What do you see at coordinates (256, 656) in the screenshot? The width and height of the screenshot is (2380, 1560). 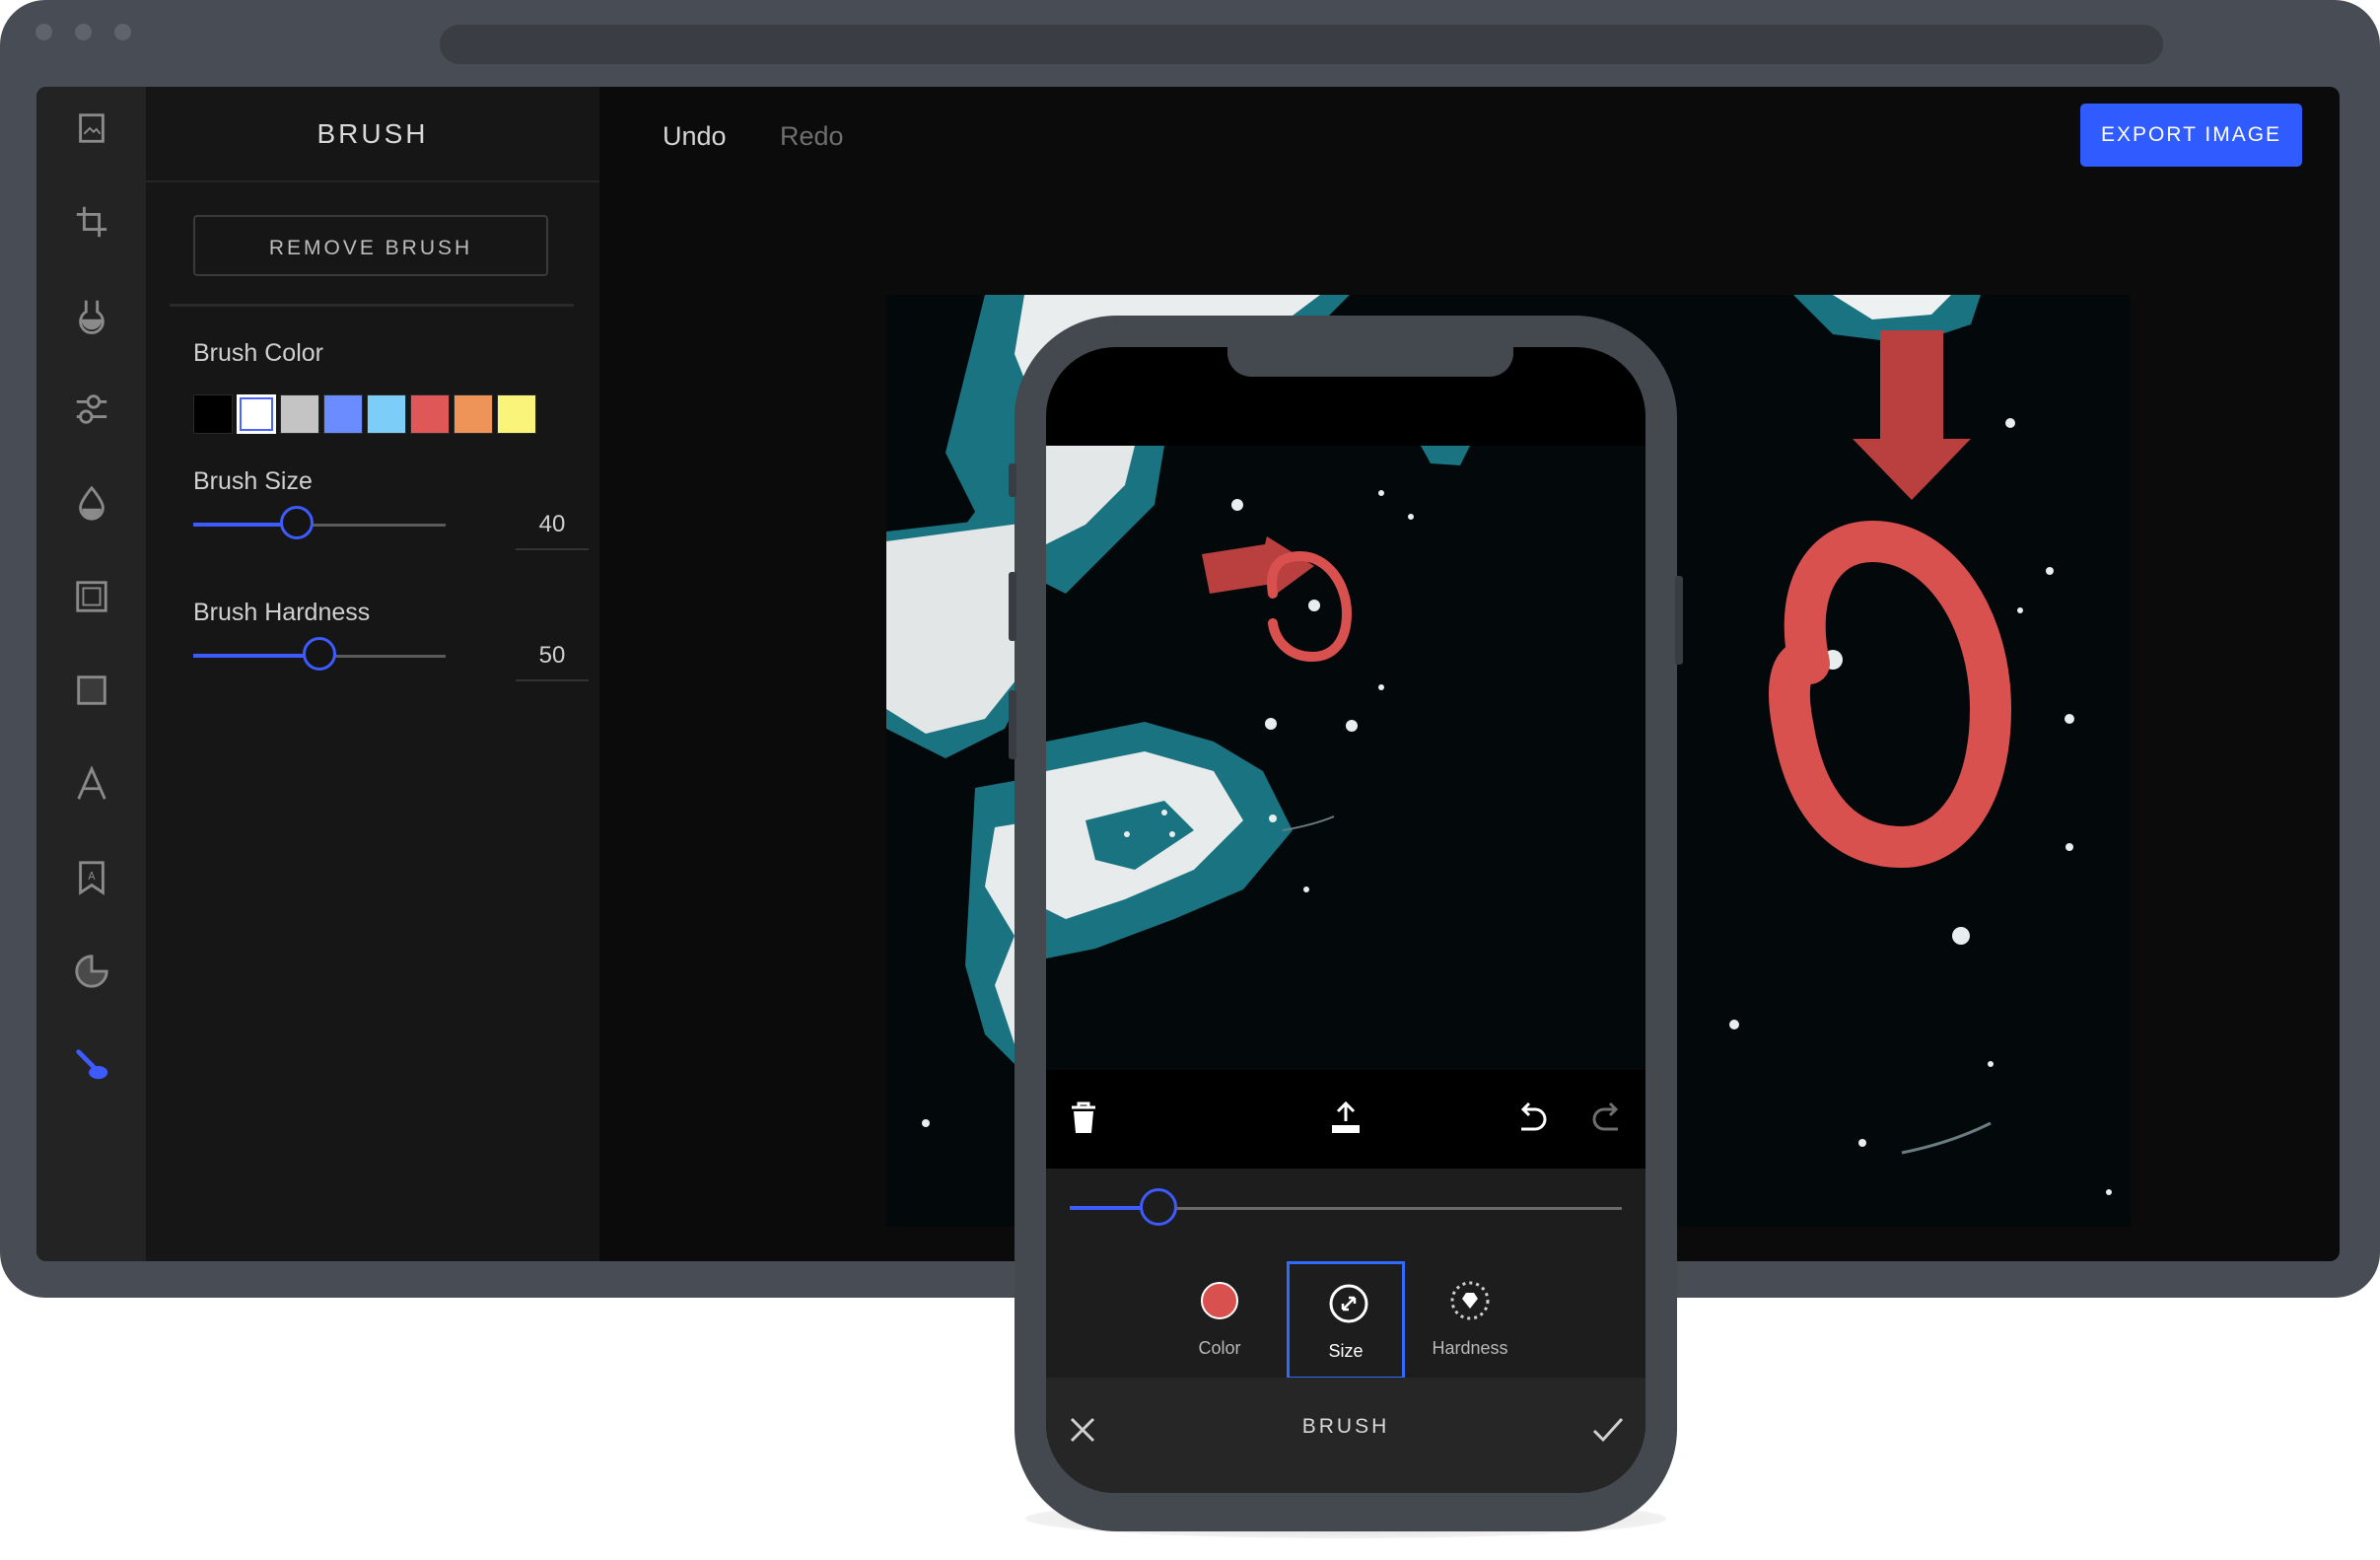 I see `slider-fill` at bounding box center [256, 656].